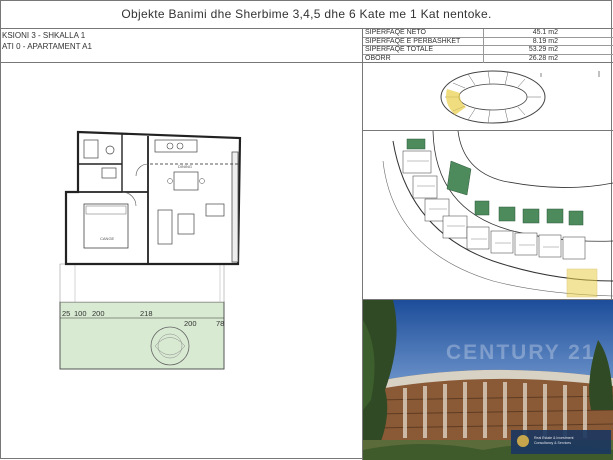  What do you see at coordinates (488, 50) in the screenshot?
I see `area-row-totale: SIPERFAQE TOTALE 53.29 m2` at bounding box center [488, 50].